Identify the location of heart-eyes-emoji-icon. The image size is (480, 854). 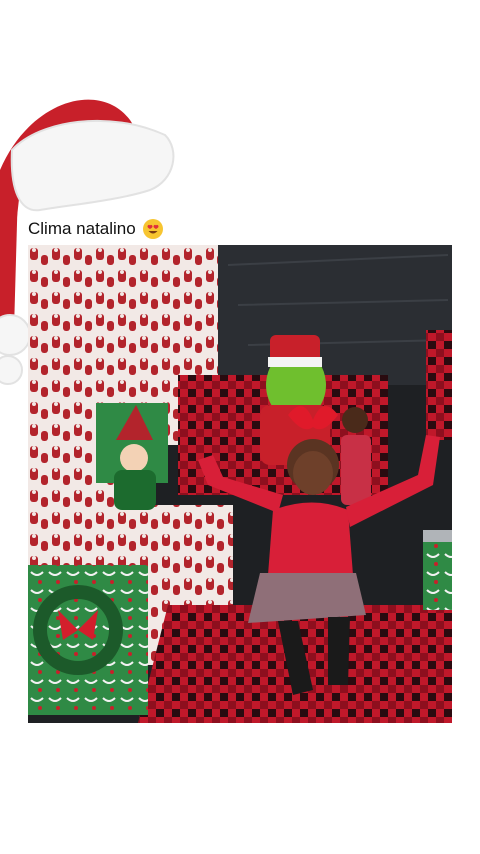
(153, 229).